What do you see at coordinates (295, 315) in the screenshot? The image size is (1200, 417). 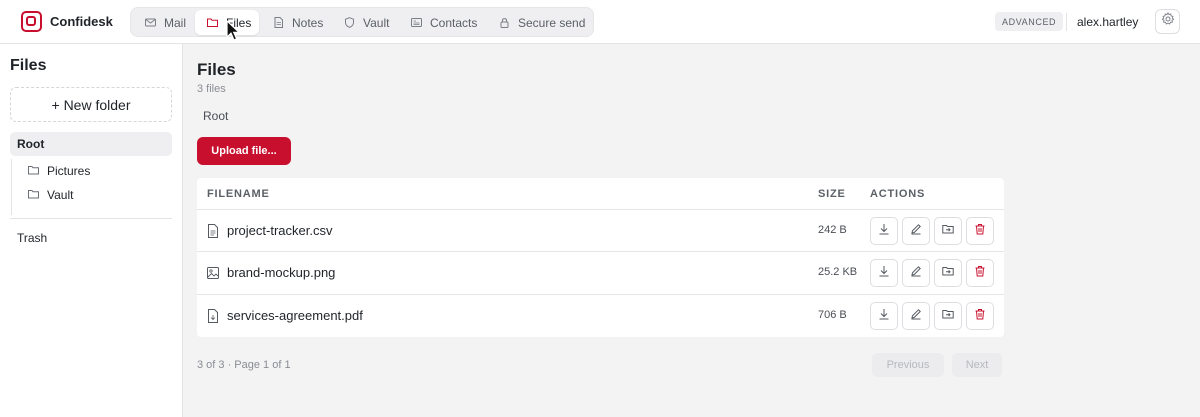 I see `file-name: services-agreement.pdf` at bounding box center [295, 315].